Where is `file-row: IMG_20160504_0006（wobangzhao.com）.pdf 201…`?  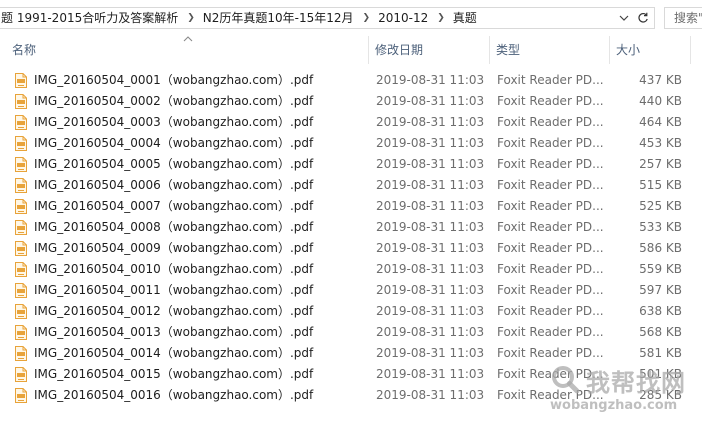
file-row: IMG_20160504_0006（wobangzhao.com）.pdf 201… is located at coordinates (351, 185).